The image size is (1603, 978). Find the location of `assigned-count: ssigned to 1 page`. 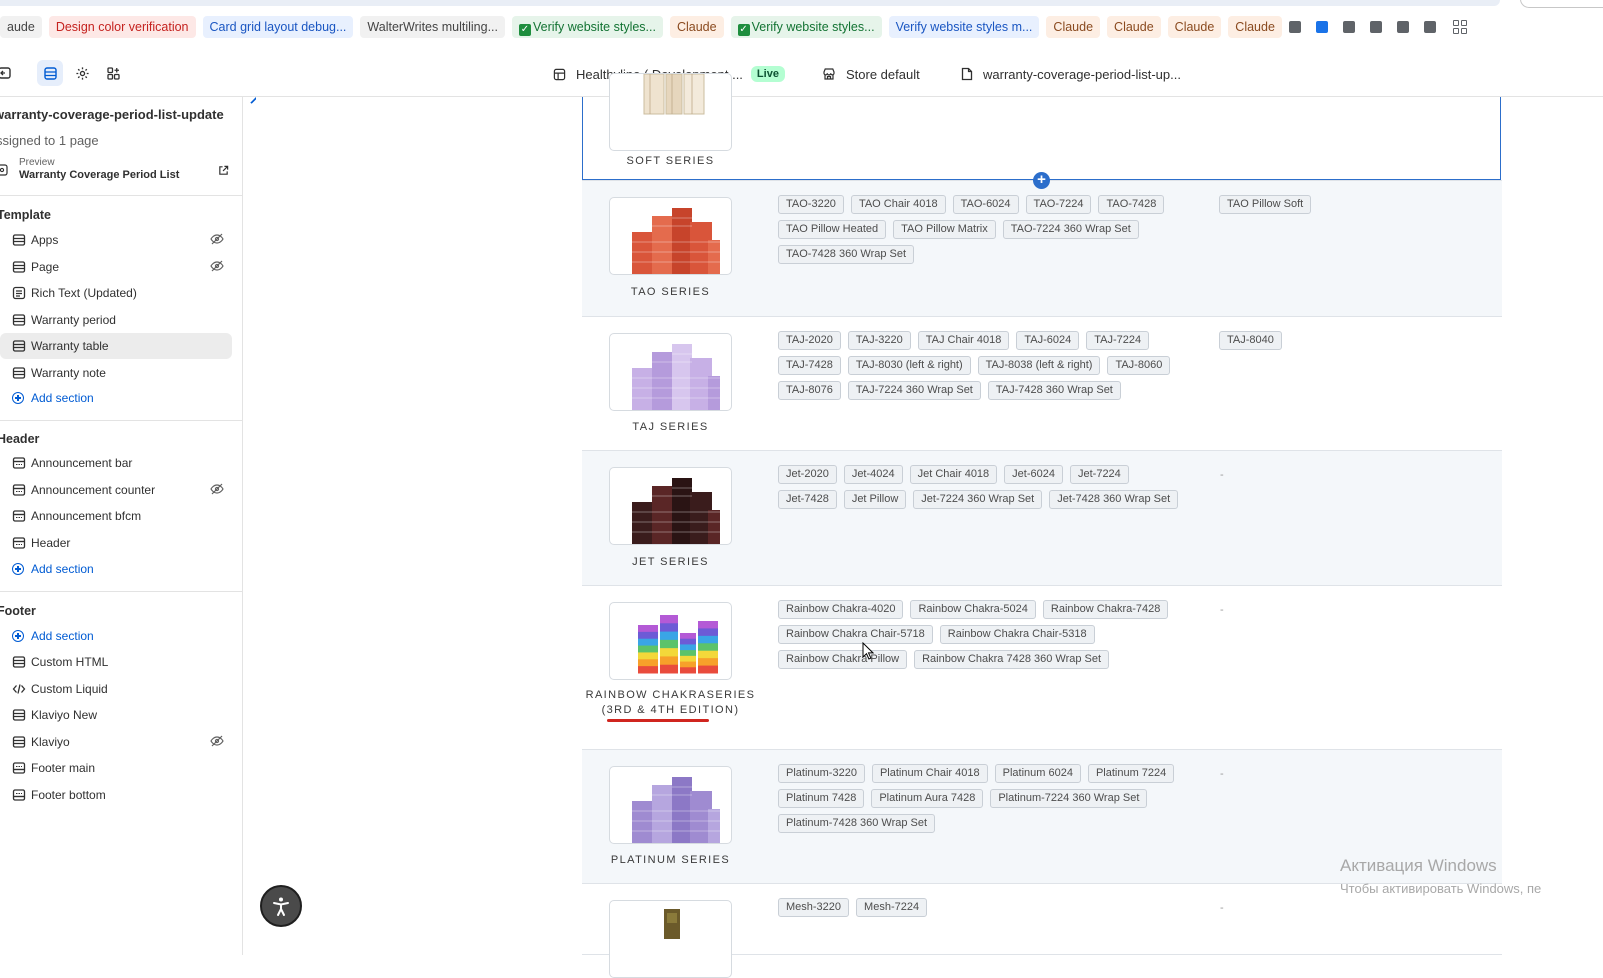

assigned-count: ssigned to 1 page is located at coordinates (49, 140).